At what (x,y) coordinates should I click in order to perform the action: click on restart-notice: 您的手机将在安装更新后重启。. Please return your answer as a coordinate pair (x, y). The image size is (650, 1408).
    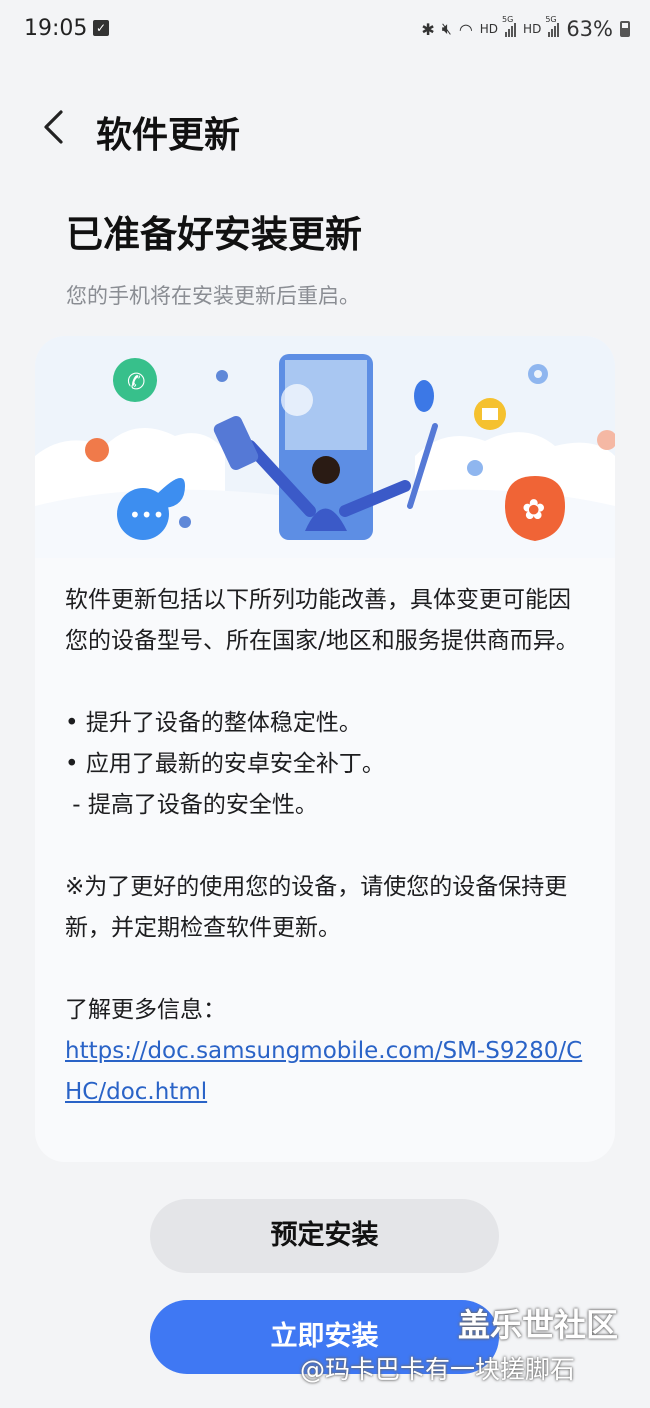
    Looking at the image, I should click on (213, 296).